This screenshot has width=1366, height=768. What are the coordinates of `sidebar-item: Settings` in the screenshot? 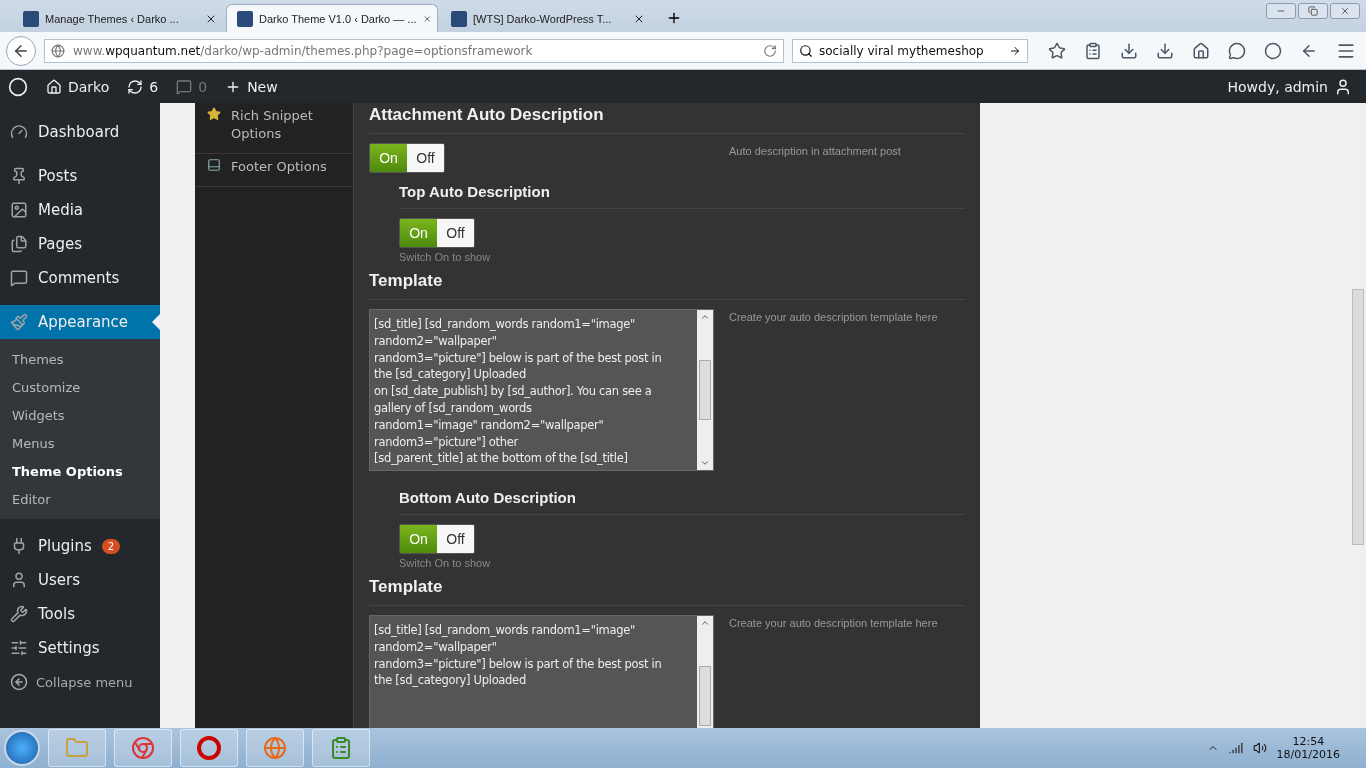 It's located at (80, 648).